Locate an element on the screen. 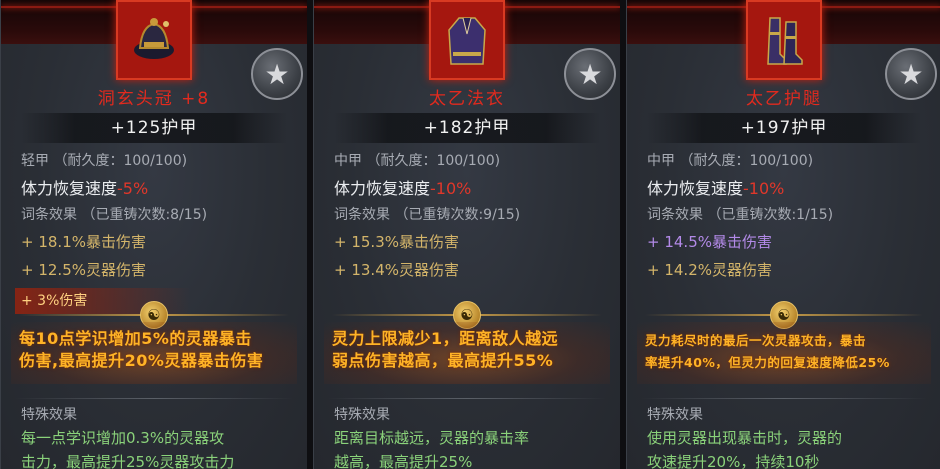  legend-line: 伤害,最高提升20%灵器暴击伤害 is located at coordinates (141, 360).